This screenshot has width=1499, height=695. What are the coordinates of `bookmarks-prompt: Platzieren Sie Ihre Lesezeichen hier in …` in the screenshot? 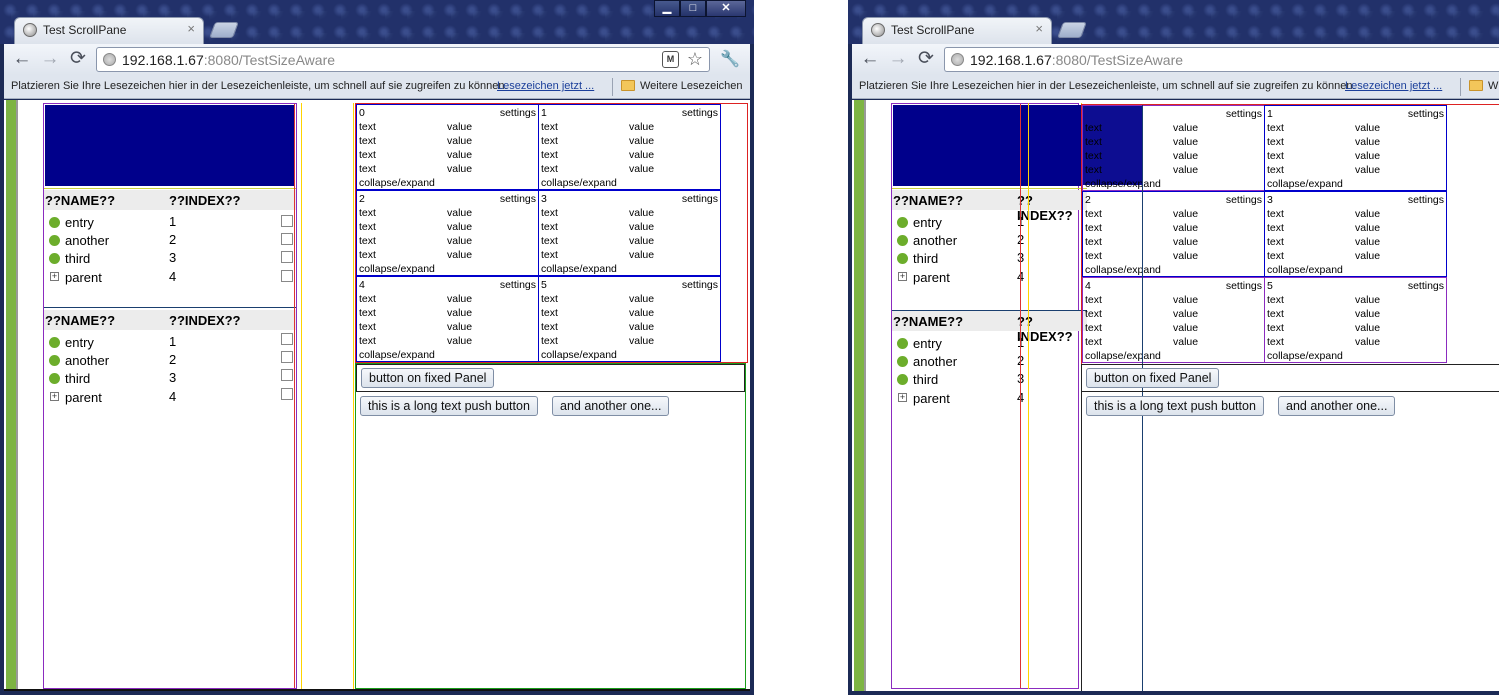 It's located at (259, 86).